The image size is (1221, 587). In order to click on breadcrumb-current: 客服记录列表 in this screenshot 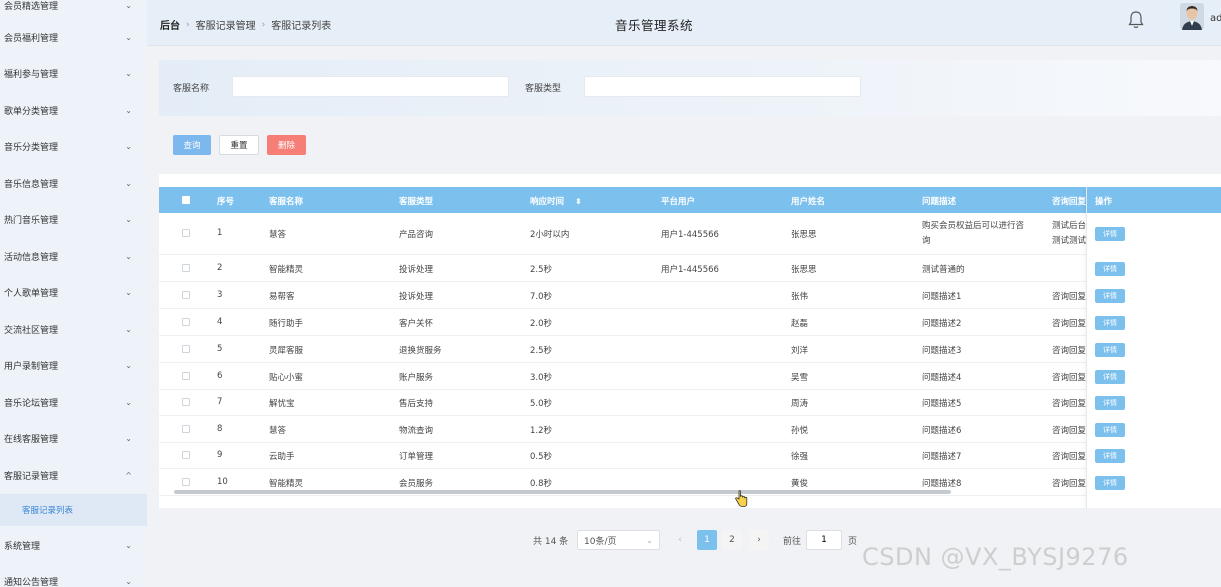, I will do `click(301, 26)`.